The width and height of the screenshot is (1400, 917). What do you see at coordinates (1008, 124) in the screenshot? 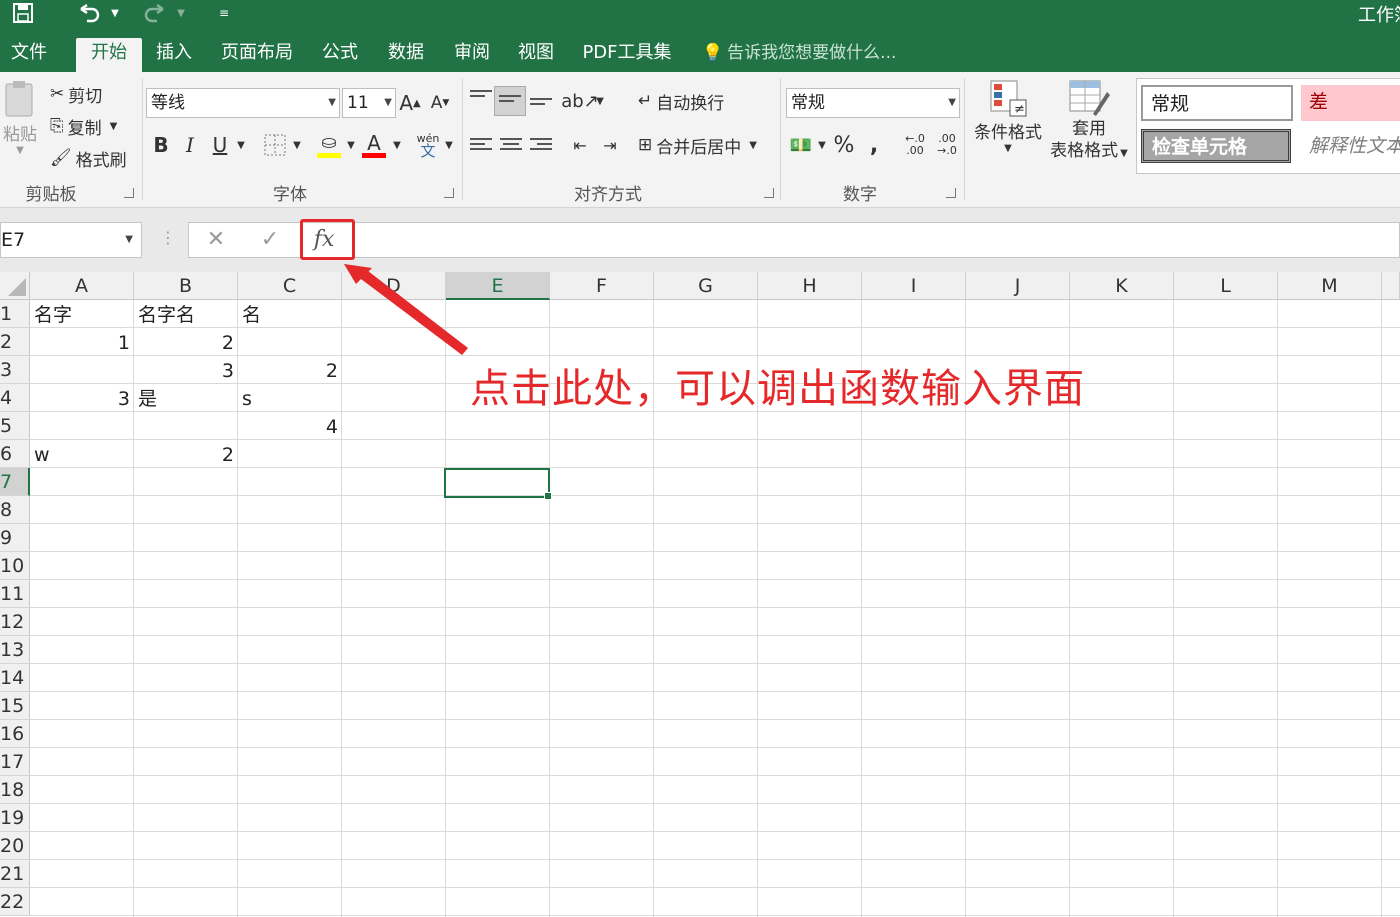
I see `conditional-formatting-button: ≠ 条件格式 ▼` at bounding box center [1008, 124].